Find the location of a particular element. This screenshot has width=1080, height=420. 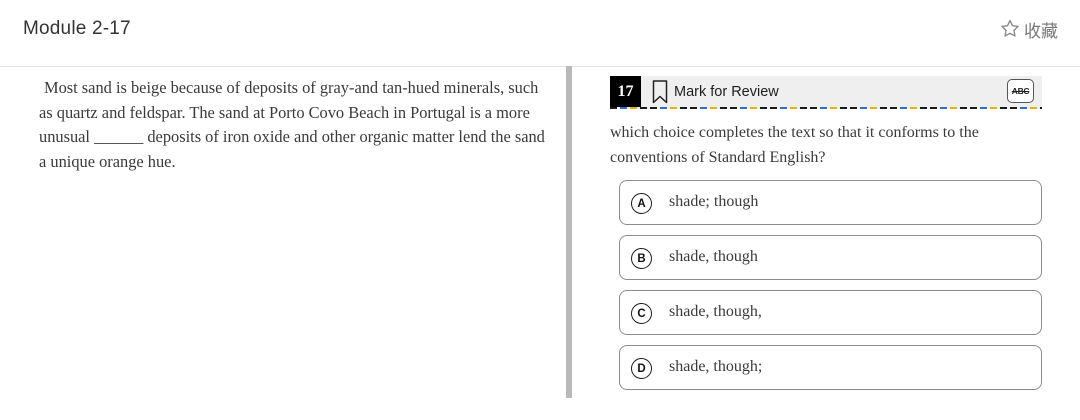

favorite-label: 收藏 is located at coordinates (1041, 31).